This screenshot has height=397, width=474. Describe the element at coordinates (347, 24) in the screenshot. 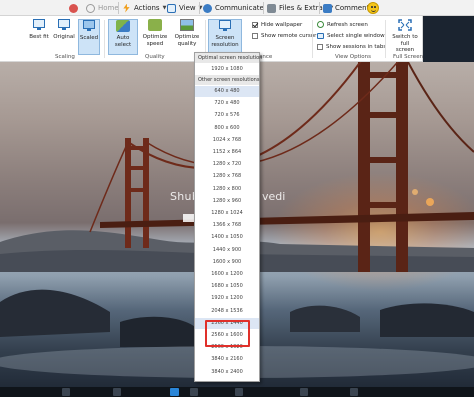

I see `refresh-screen-label: Refresh screen` at that location.